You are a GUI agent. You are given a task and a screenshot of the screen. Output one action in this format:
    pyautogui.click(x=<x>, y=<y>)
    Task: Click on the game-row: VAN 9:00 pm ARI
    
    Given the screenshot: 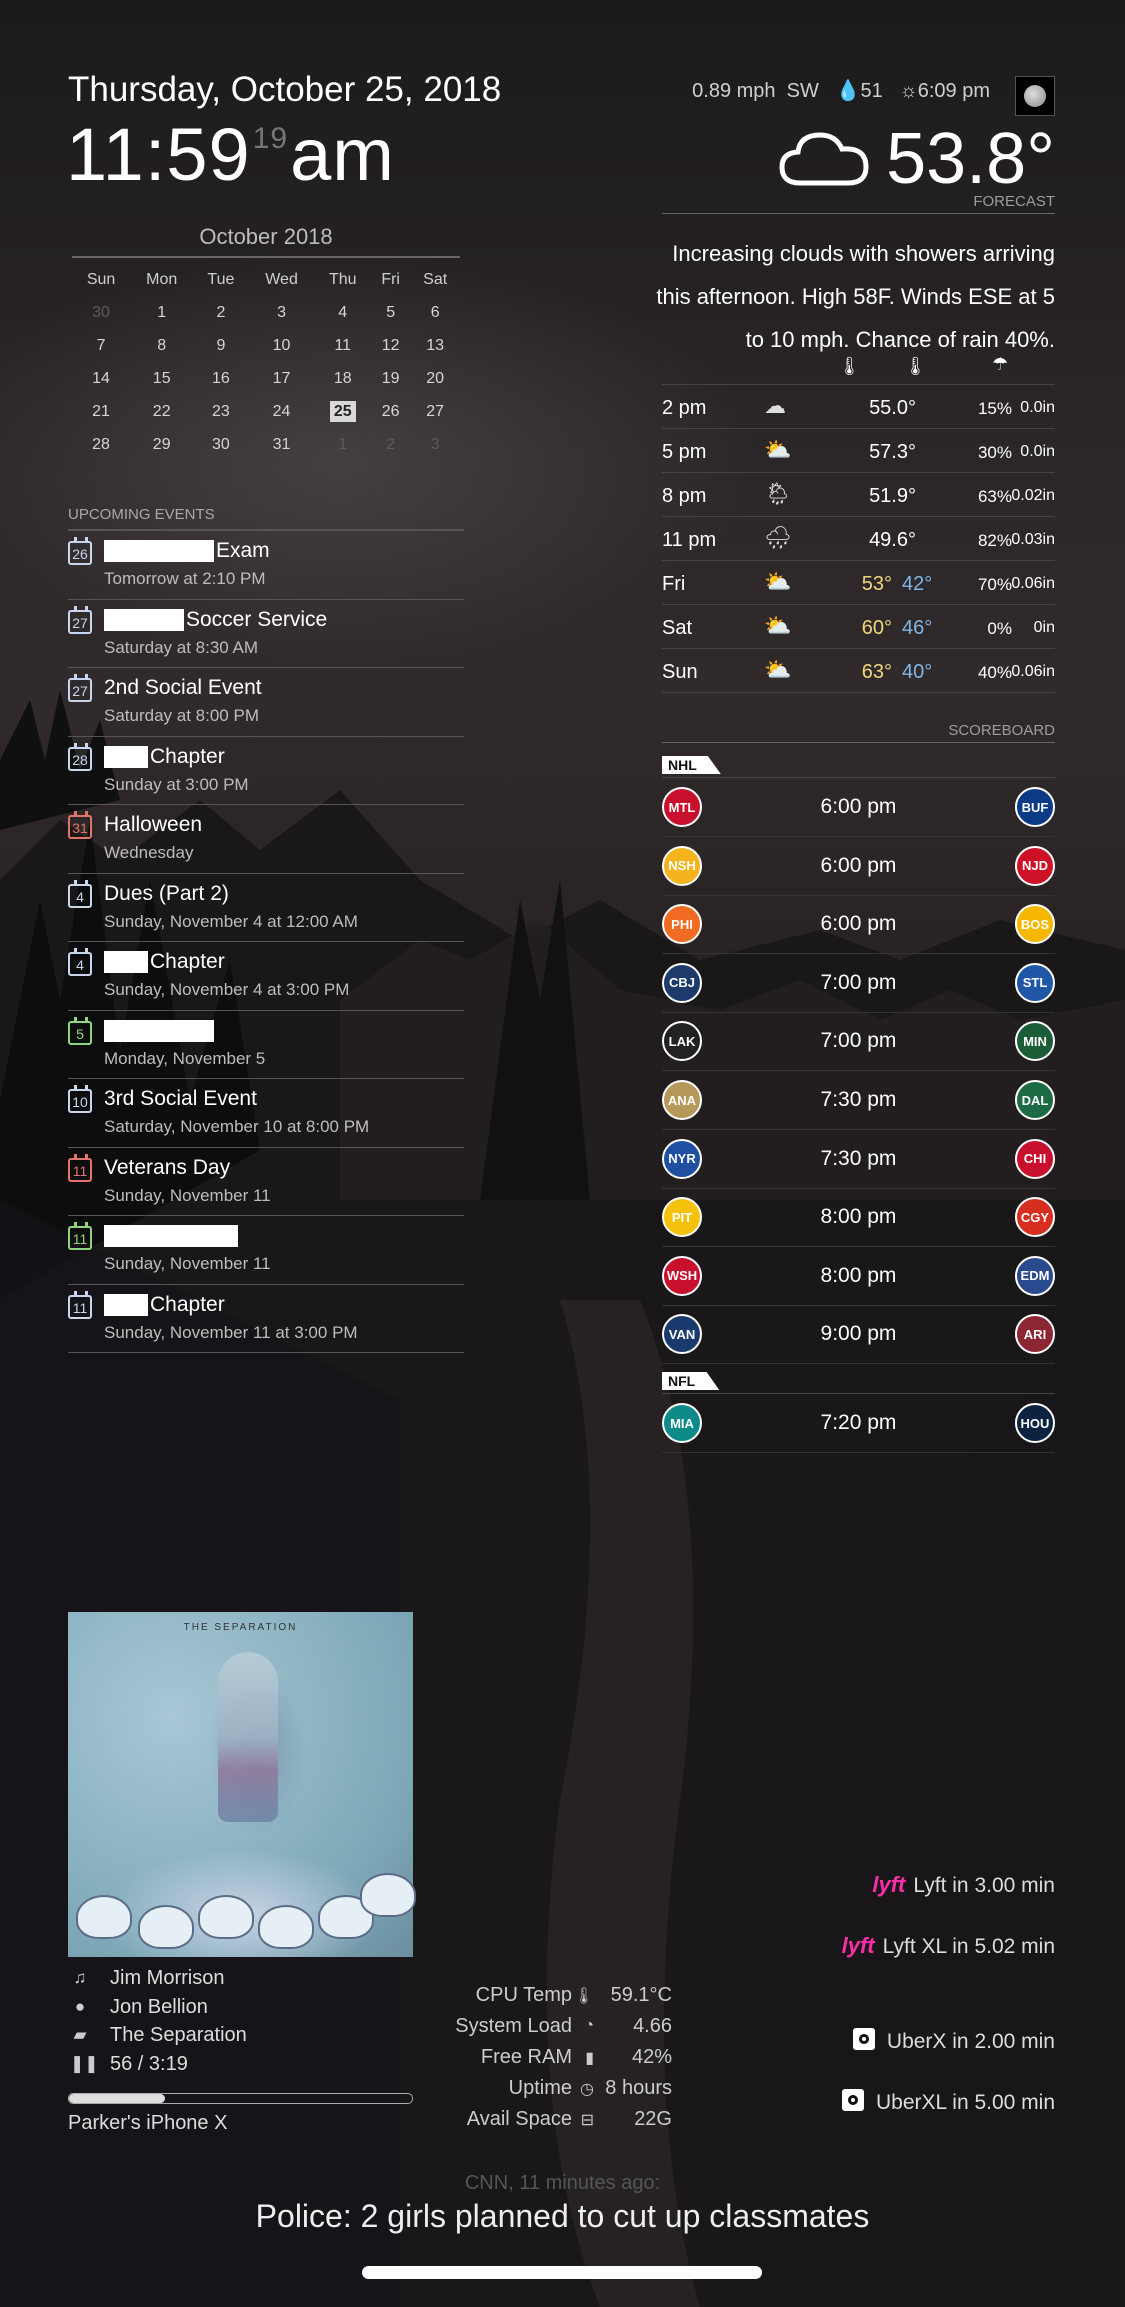 What is the action you would take?
    pyautogui.click(x=858, y=1335)
    